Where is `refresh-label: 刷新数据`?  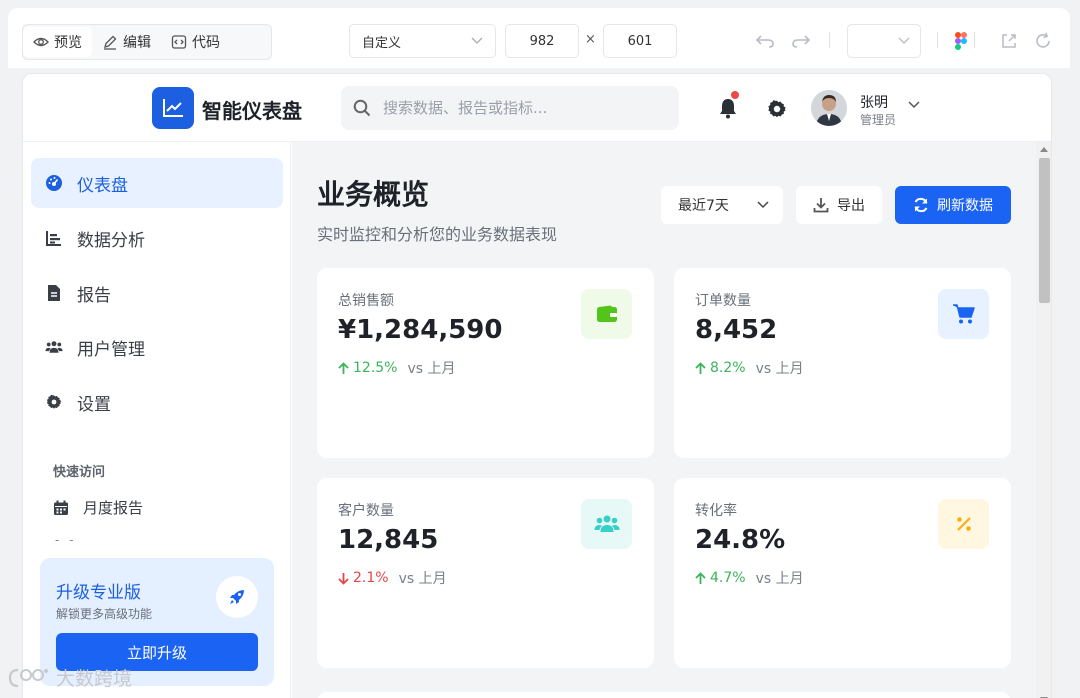 refresh-label: 刷新数据 is located at coordinates (965, 206).